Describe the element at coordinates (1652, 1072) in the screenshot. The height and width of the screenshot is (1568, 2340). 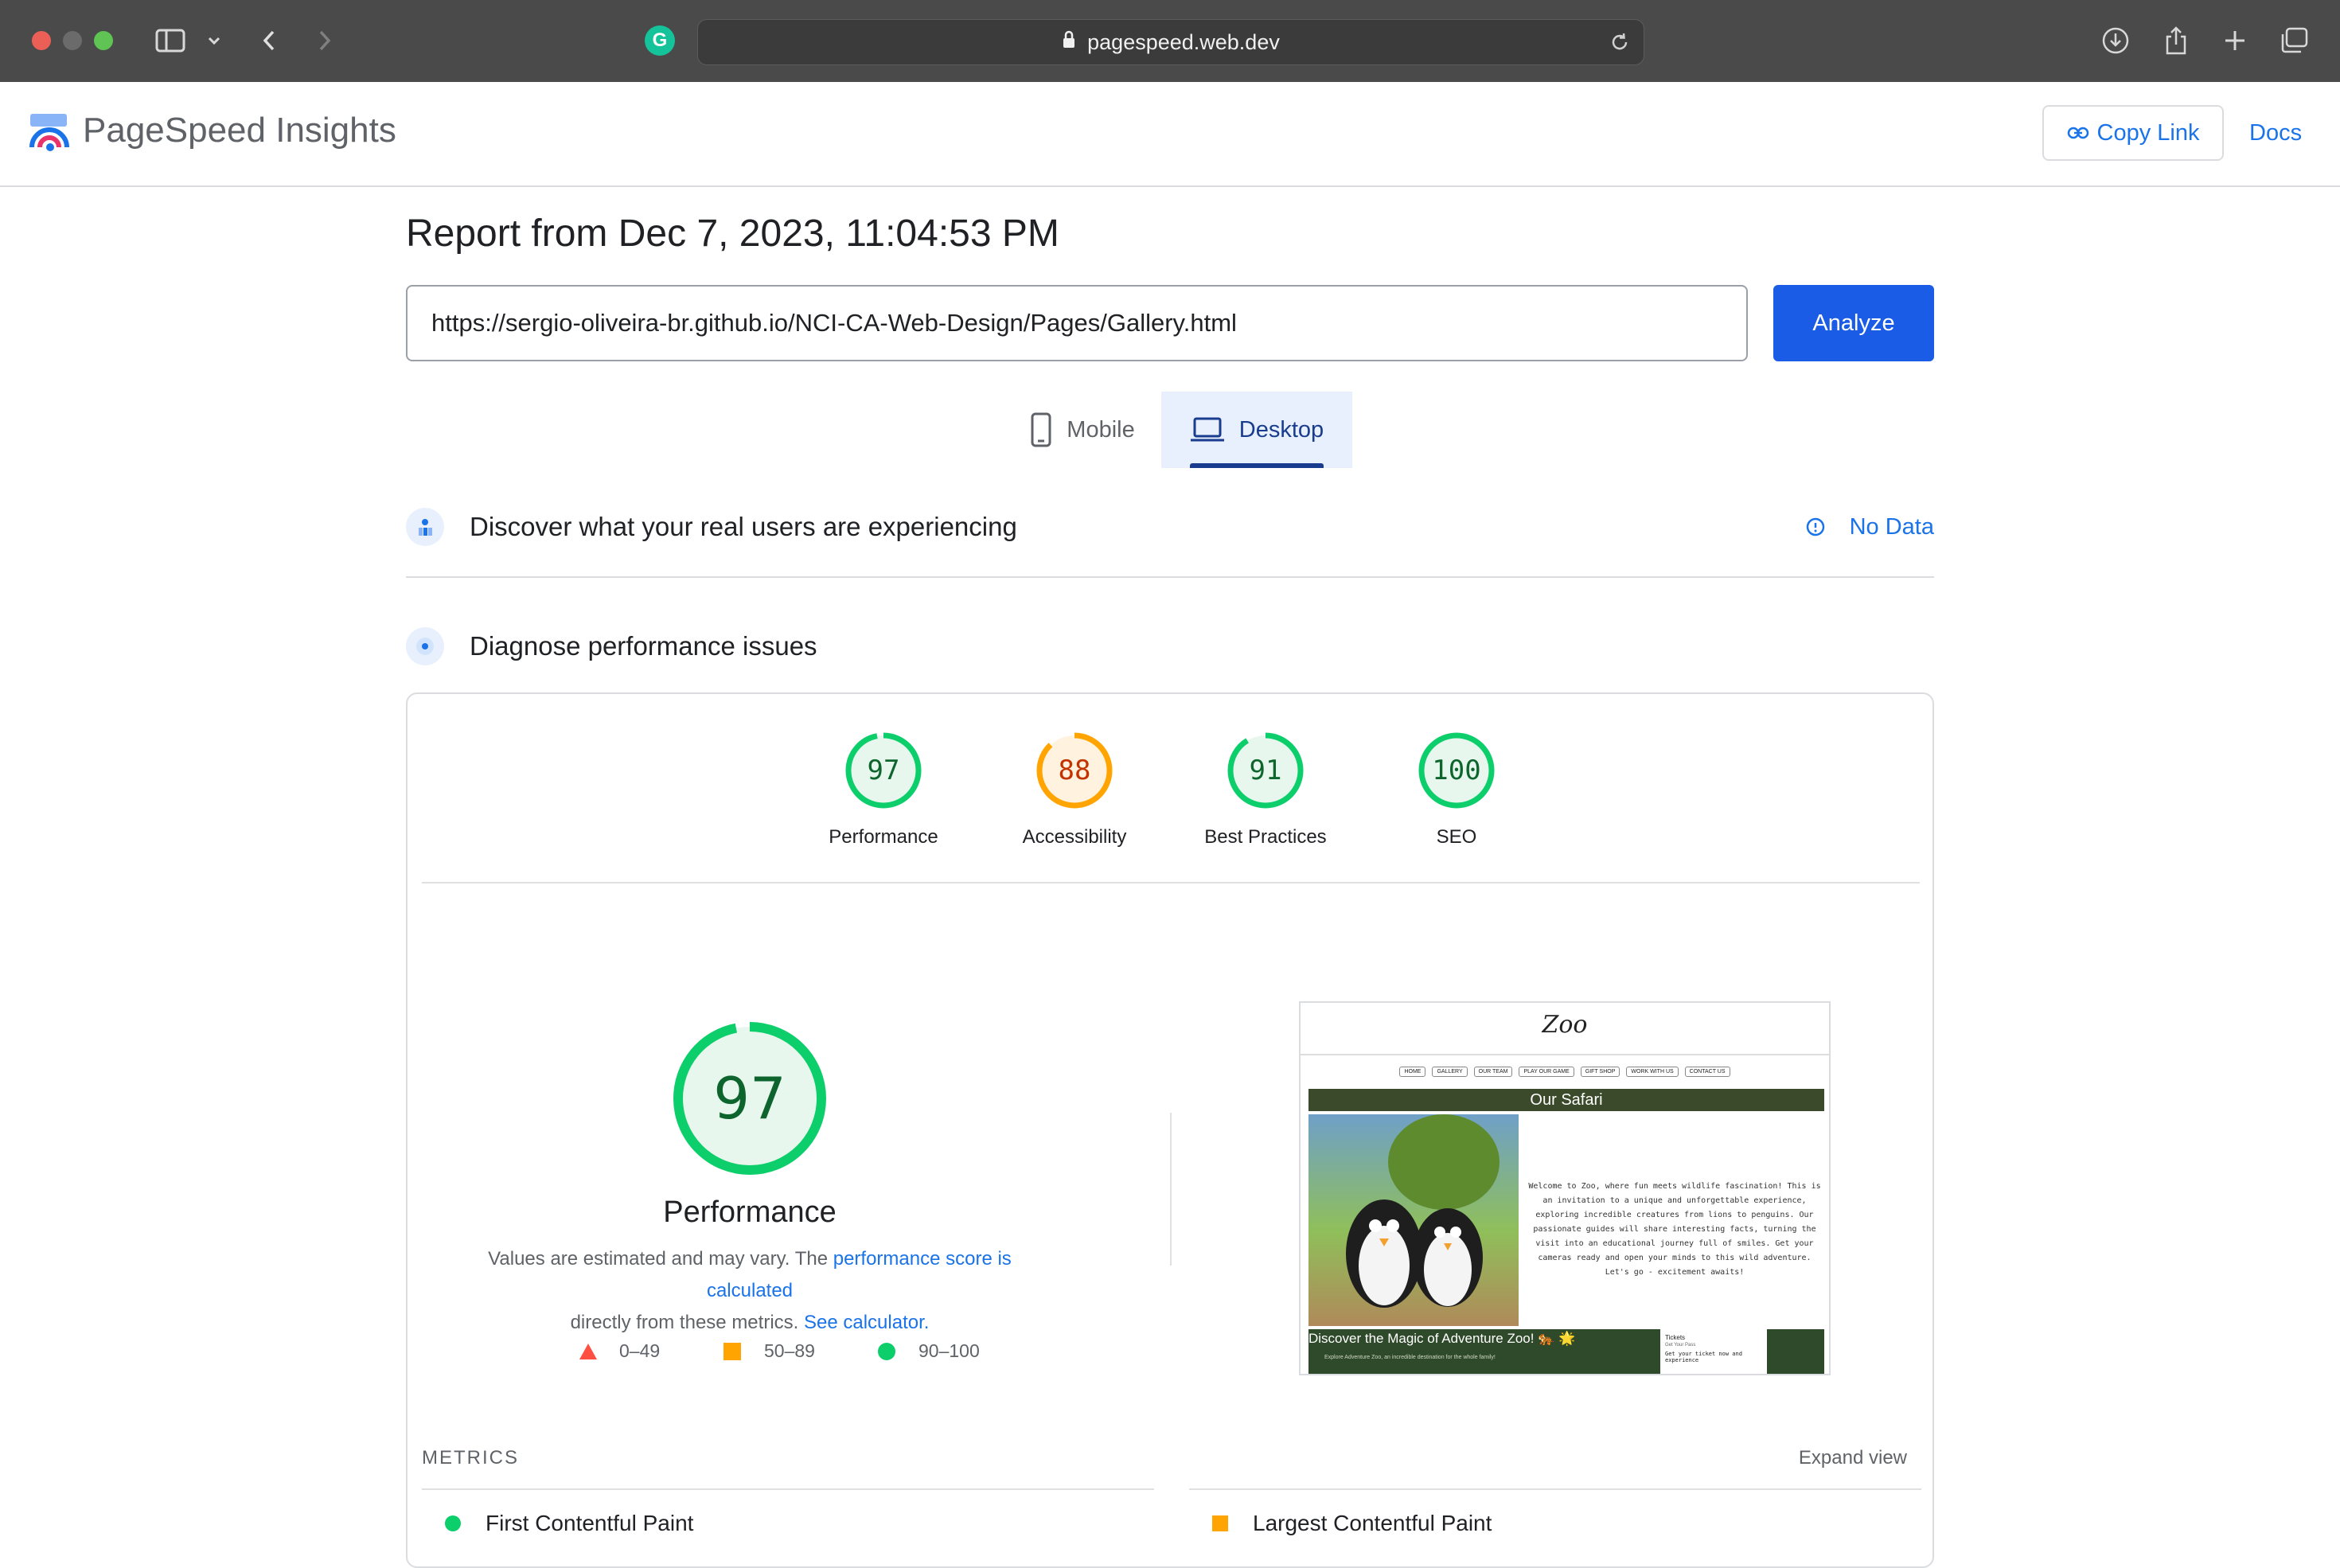
I see `shot-nav-item: WORK WITH US` at that location.